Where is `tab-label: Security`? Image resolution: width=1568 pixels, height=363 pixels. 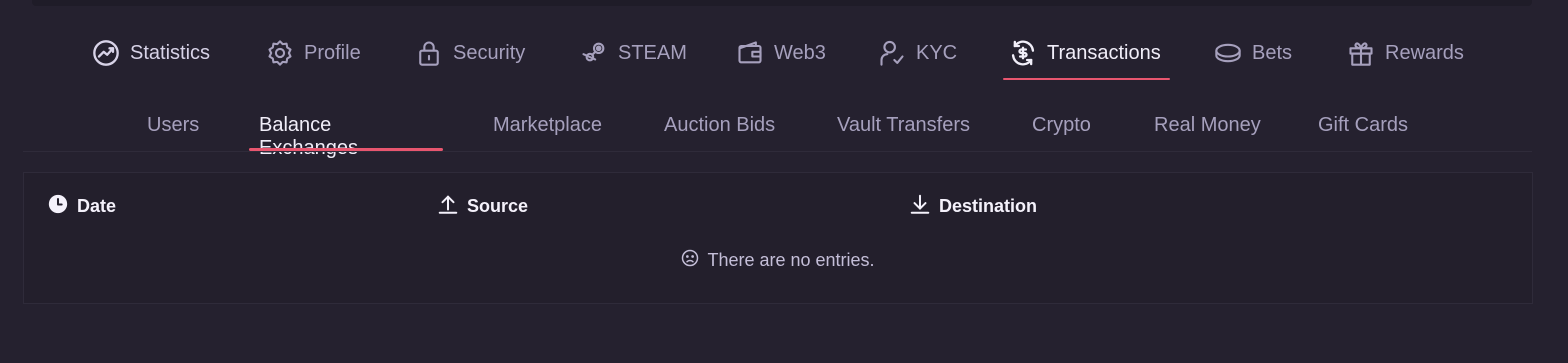 tab-label: Security is located at coordinates (489, 52).